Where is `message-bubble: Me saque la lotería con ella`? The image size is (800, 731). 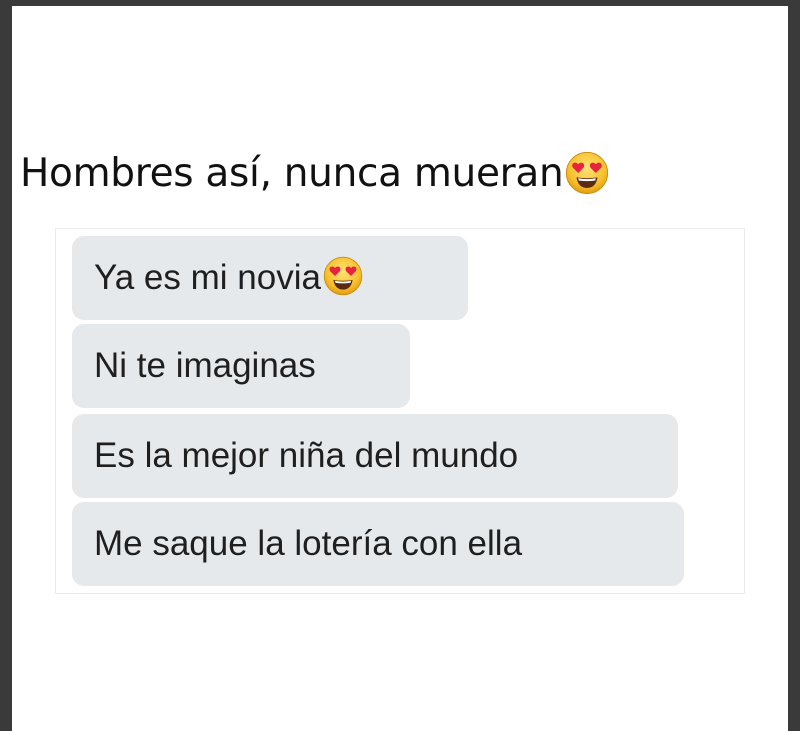
message-bubble: Me saque la lotería con ella is located at coordinates (378, 544).